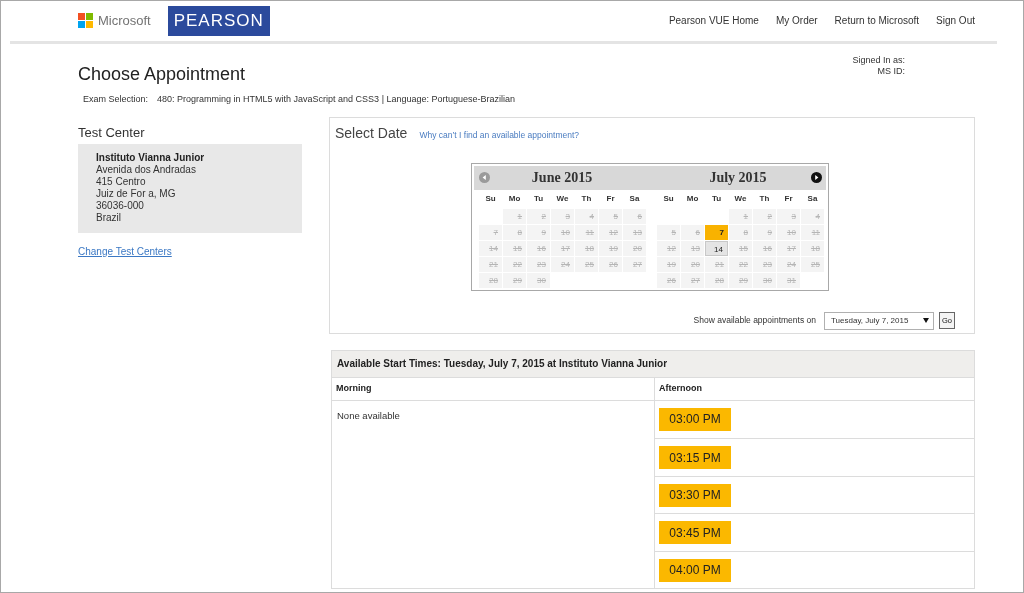 The height and width of the screenshot is (593, 1024). I want to click on section-heading: Select Date, so click(371, 133).